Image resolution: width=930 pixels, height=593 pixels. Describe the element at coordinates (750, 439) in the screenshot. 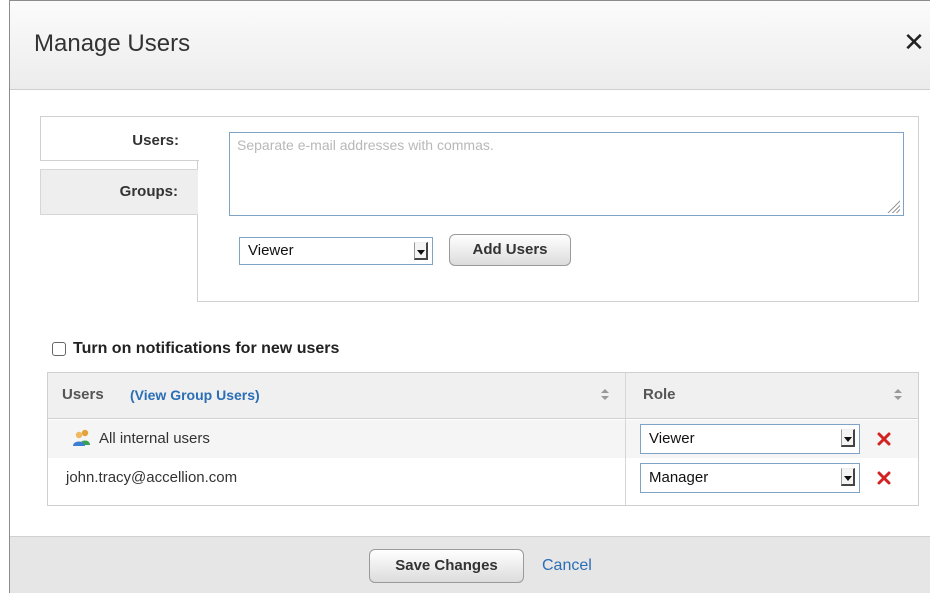

I see `user-role-select: Viewer` at that location.